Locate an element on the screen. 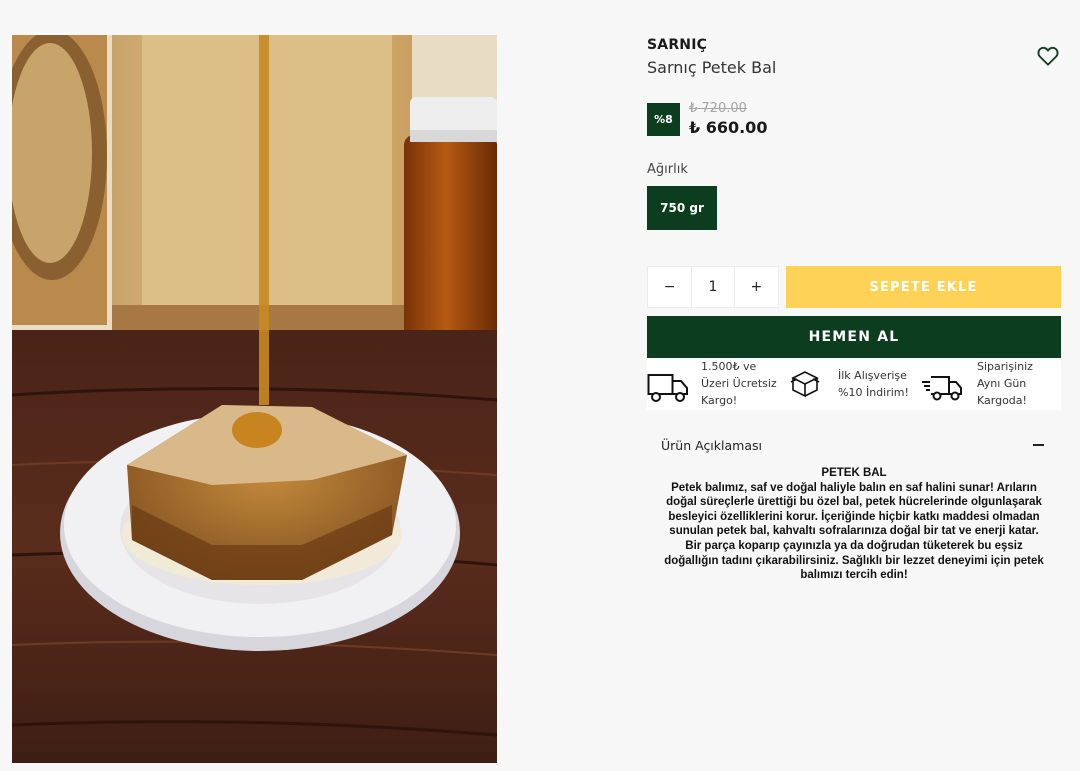 This screenshot has width=1080, height=771. old-price: ₺ 720.00 is located at coordinates (718, 108).